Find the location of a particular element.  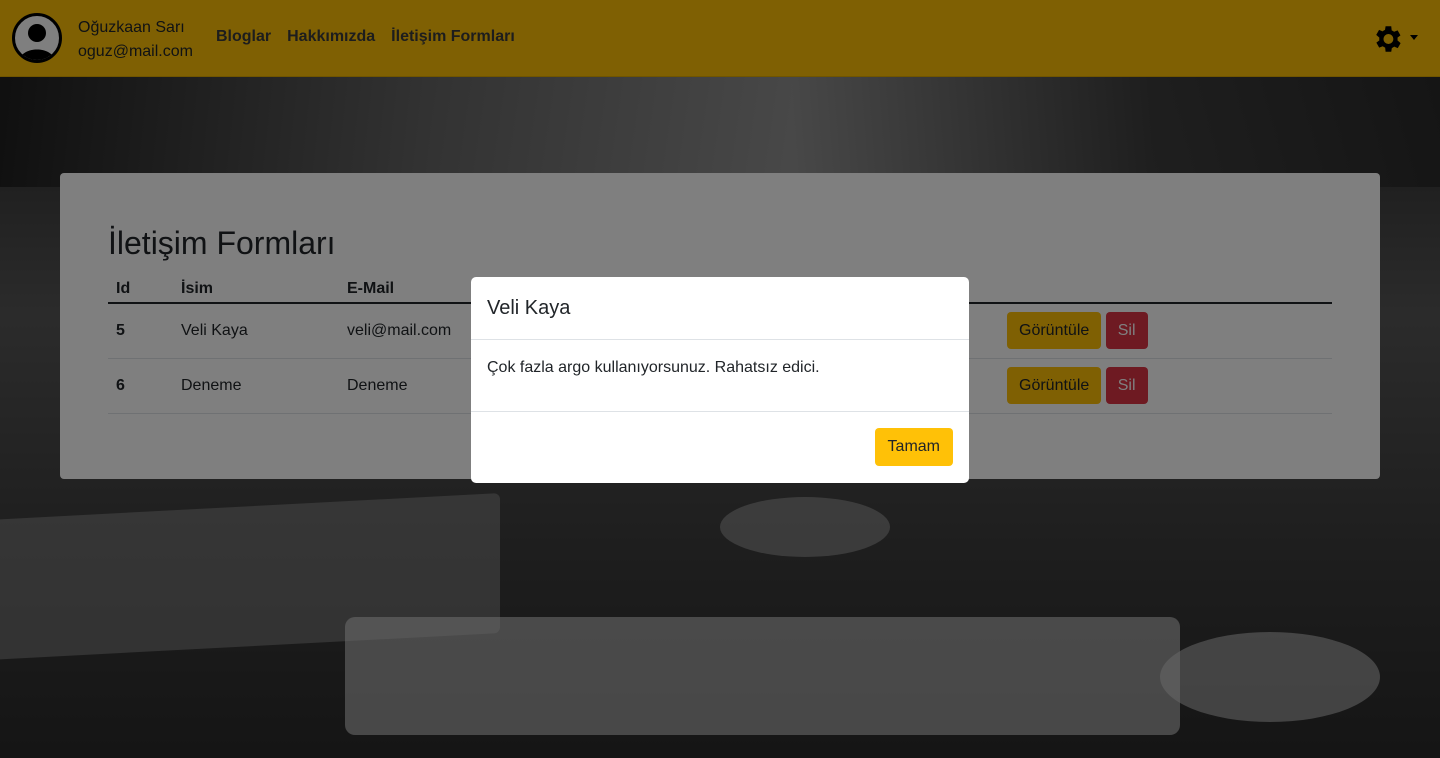

ok-button: Tamam is located at coordinates (913, 447).